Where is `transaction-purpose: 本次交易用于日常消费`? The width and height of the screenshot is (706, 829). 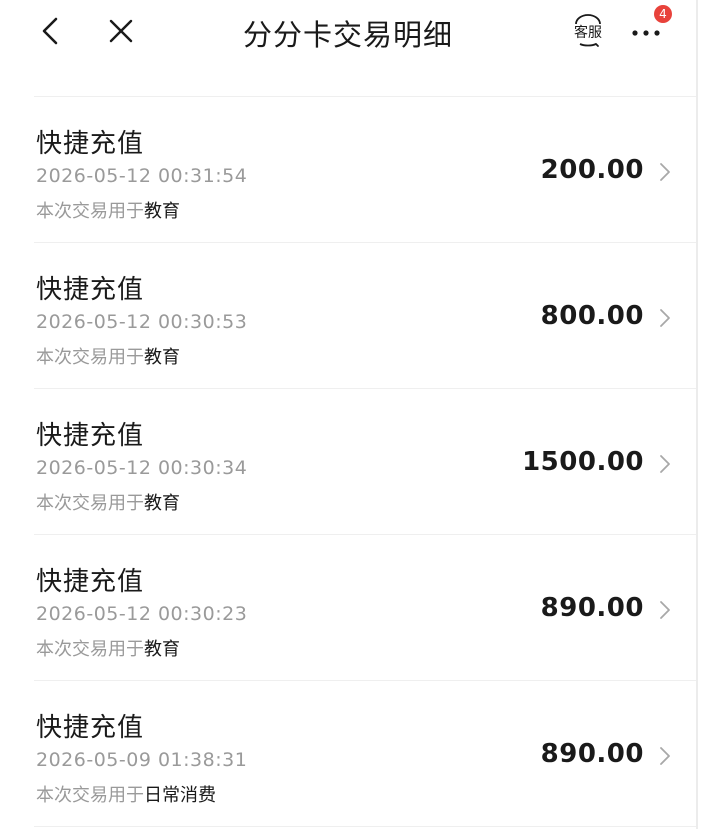
transaction-purpose: 本次交易用于日常消费 is located at coordinates (126, 794).